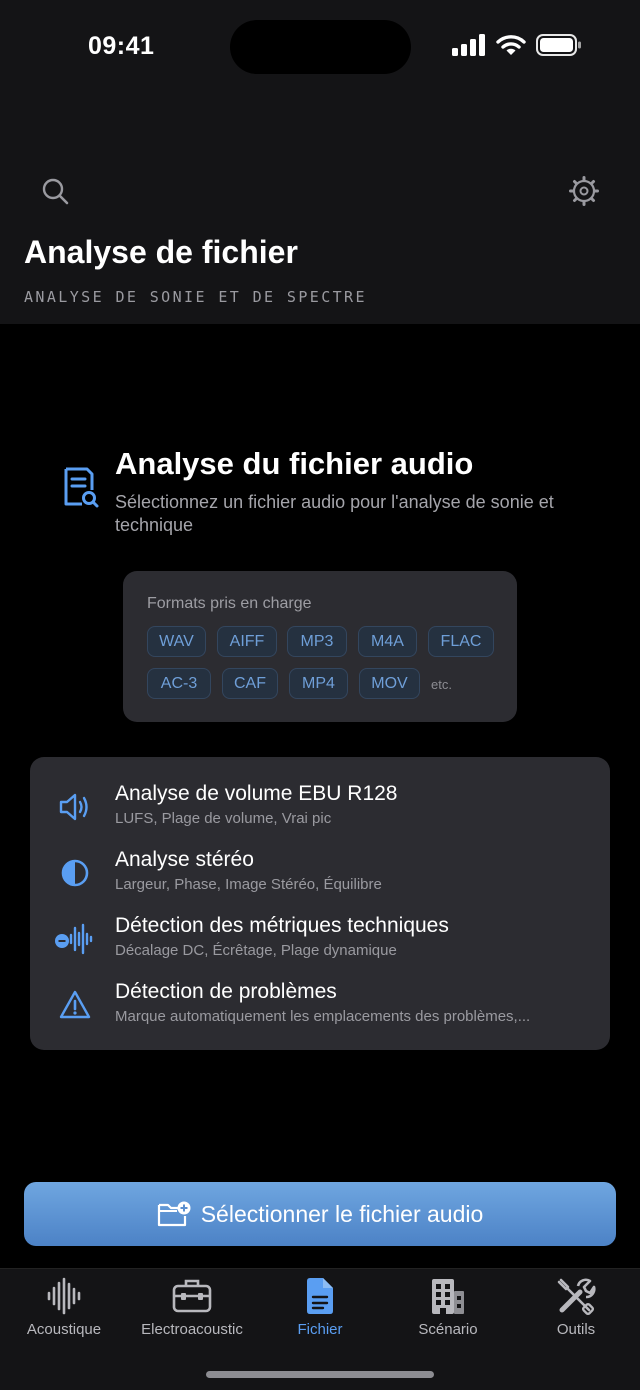 Image resolution: width=640 pixels, height=1390 pixels. I want to click on search-icon, so click(56, 192).